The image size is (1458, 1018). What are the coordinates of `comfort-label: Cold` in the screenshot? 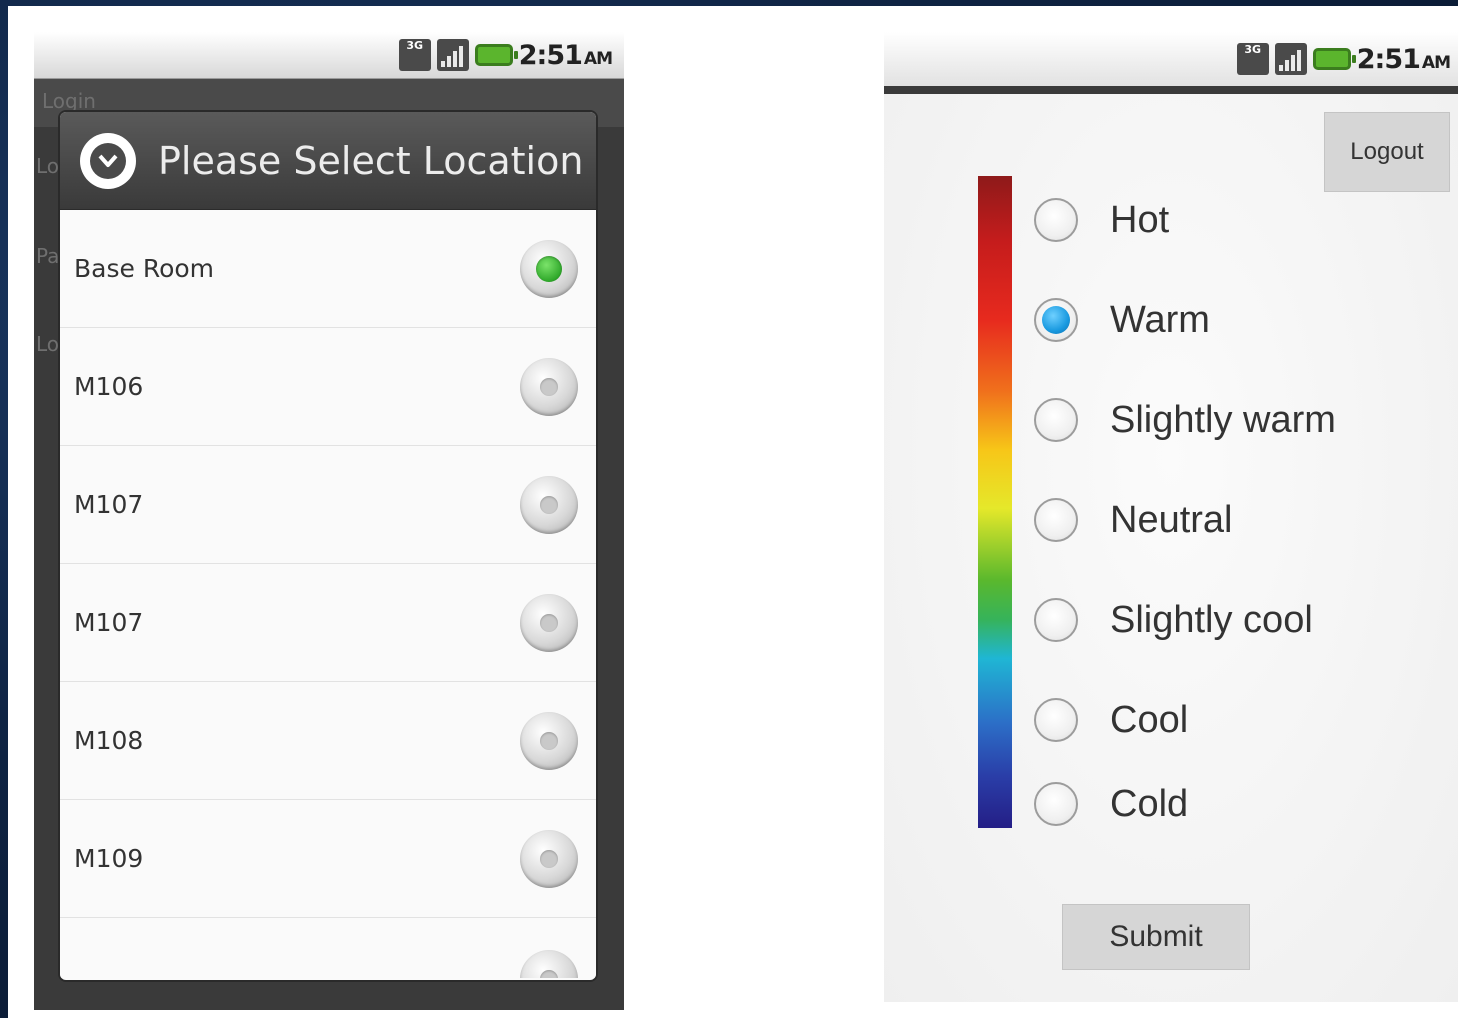 It's located at (1149, 803).